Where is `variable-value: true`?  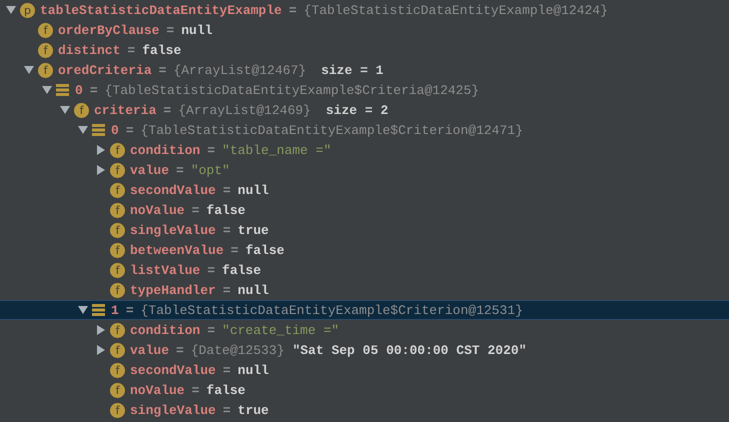
variable-value: true is located at coordinates (253, 410).